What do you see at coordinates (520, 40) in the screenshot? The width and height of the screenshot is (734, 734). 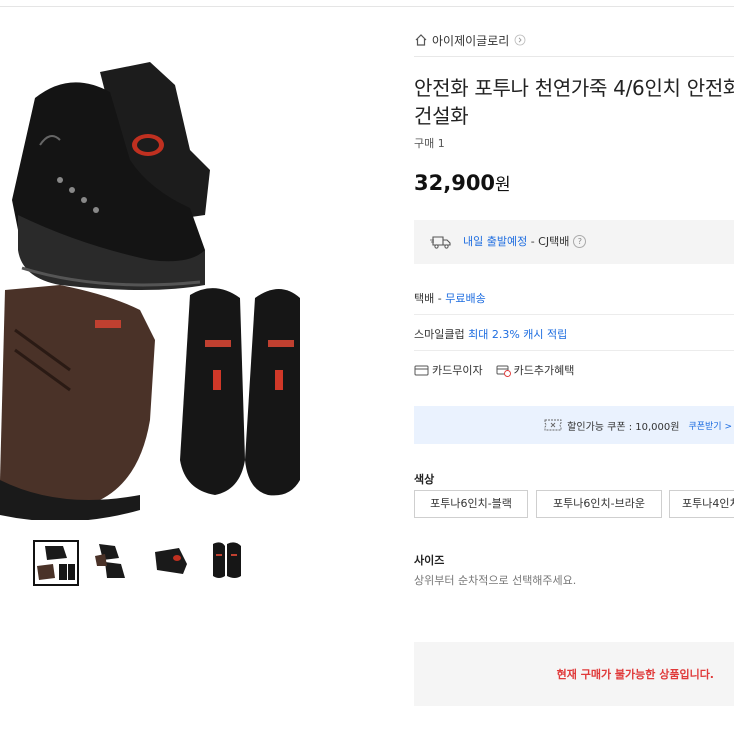 I see `chevron-right-circle-icon` at bounding box center [520, 40].